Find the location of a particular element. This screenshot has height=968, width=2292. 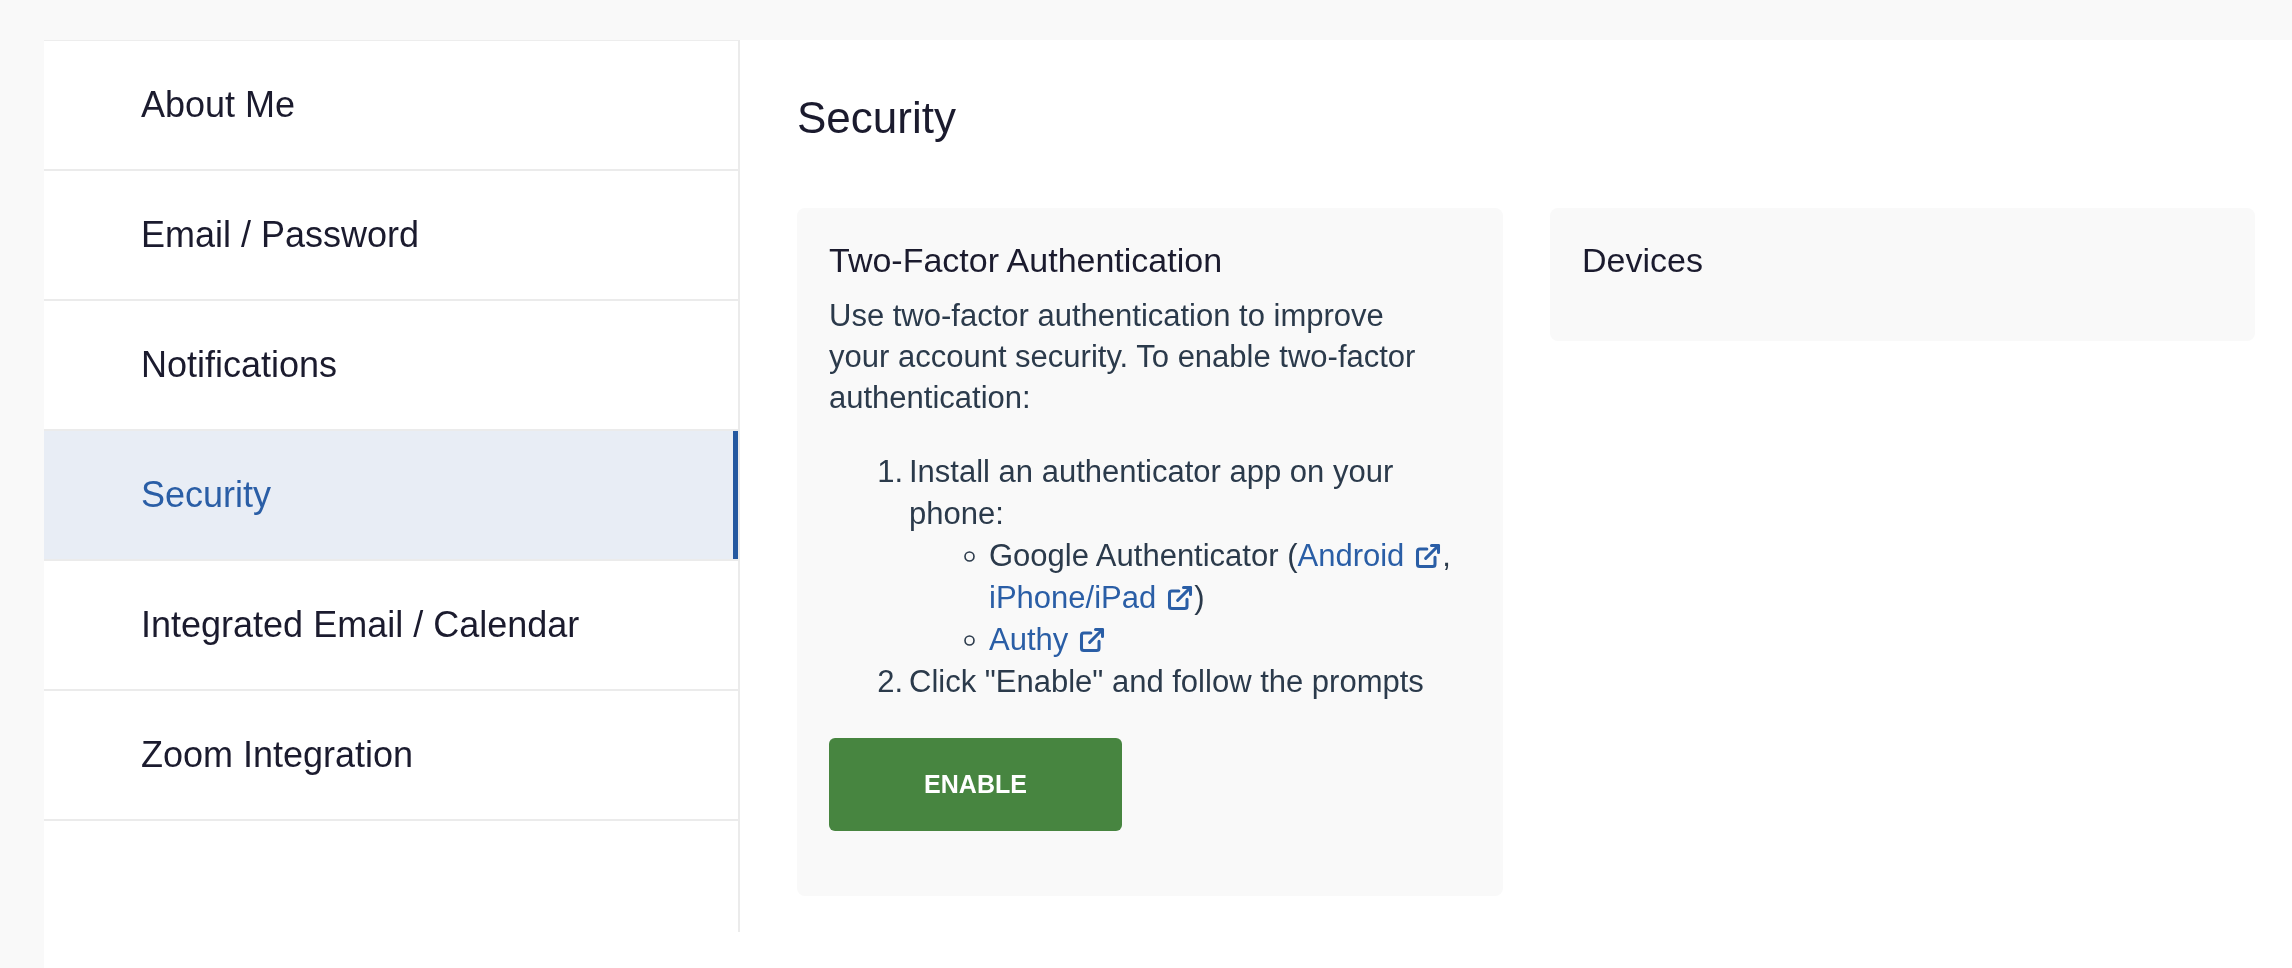

enable-button: ENABLE is located at coordinates (975, 784).